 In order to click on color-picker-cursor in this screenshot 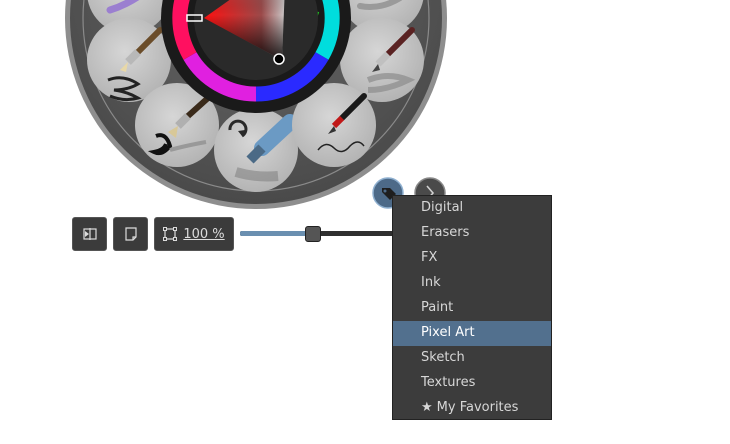, I will do `click(279, 59)`.